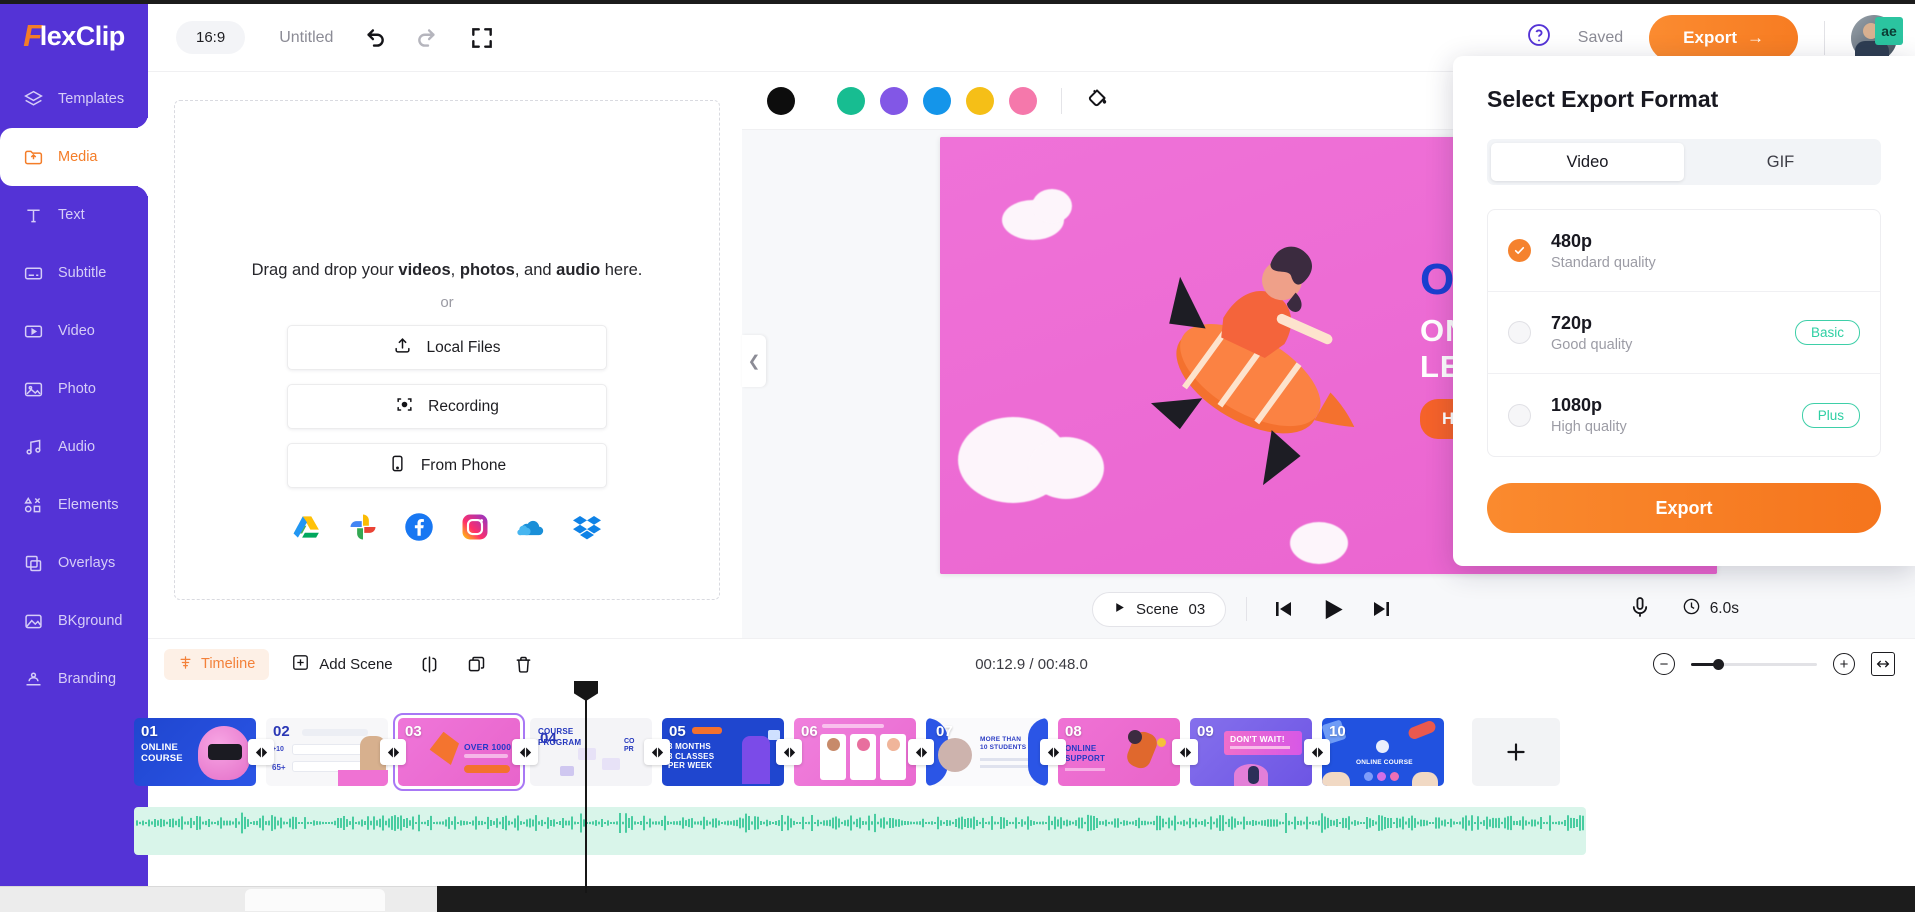  I want to click on sidebar-item-templates: Templates, so click(74, 99).